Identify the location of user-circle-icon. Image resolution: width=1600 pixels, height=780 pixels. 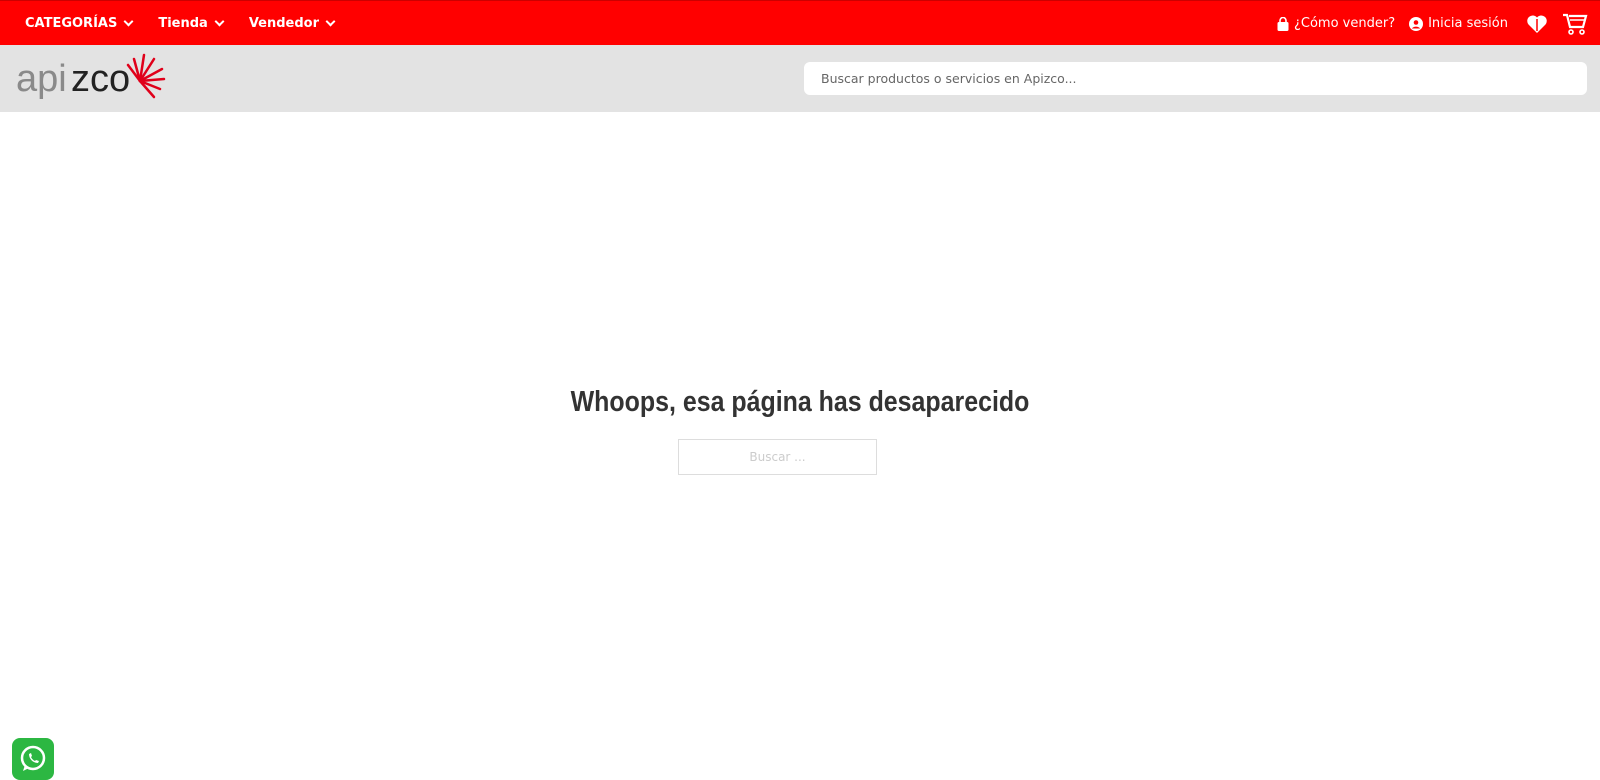
(1416, 23).